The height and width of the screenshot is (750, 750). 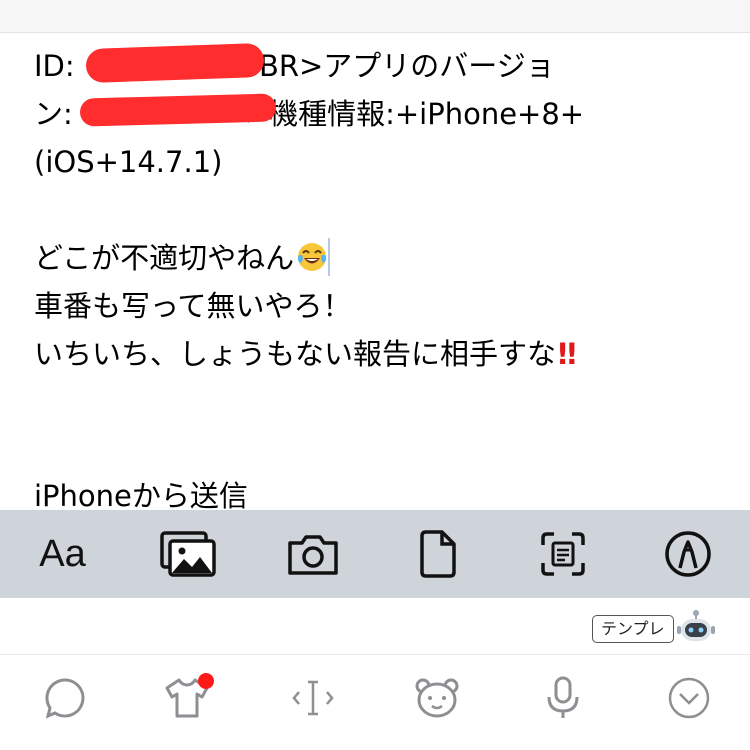 I want to click on chat-button, so click(x=65, y=698).